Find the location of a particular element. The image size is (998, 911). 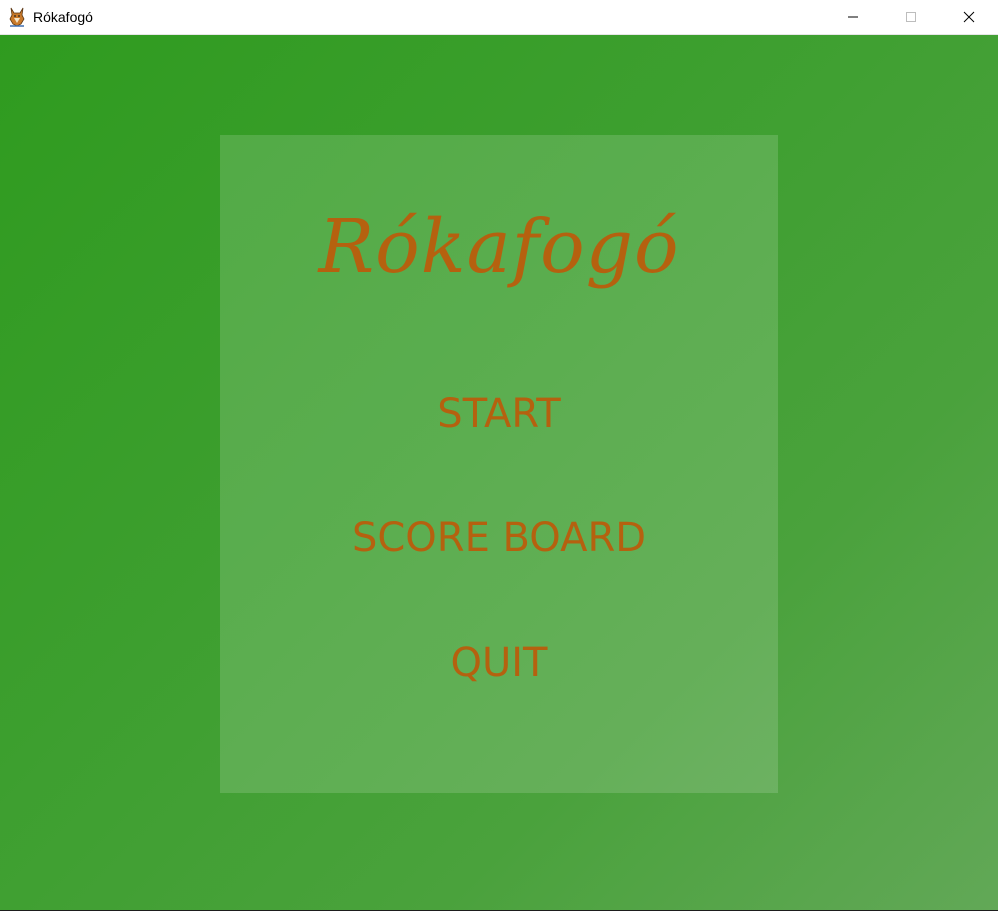

close-button is located at coordinates (969, 17).